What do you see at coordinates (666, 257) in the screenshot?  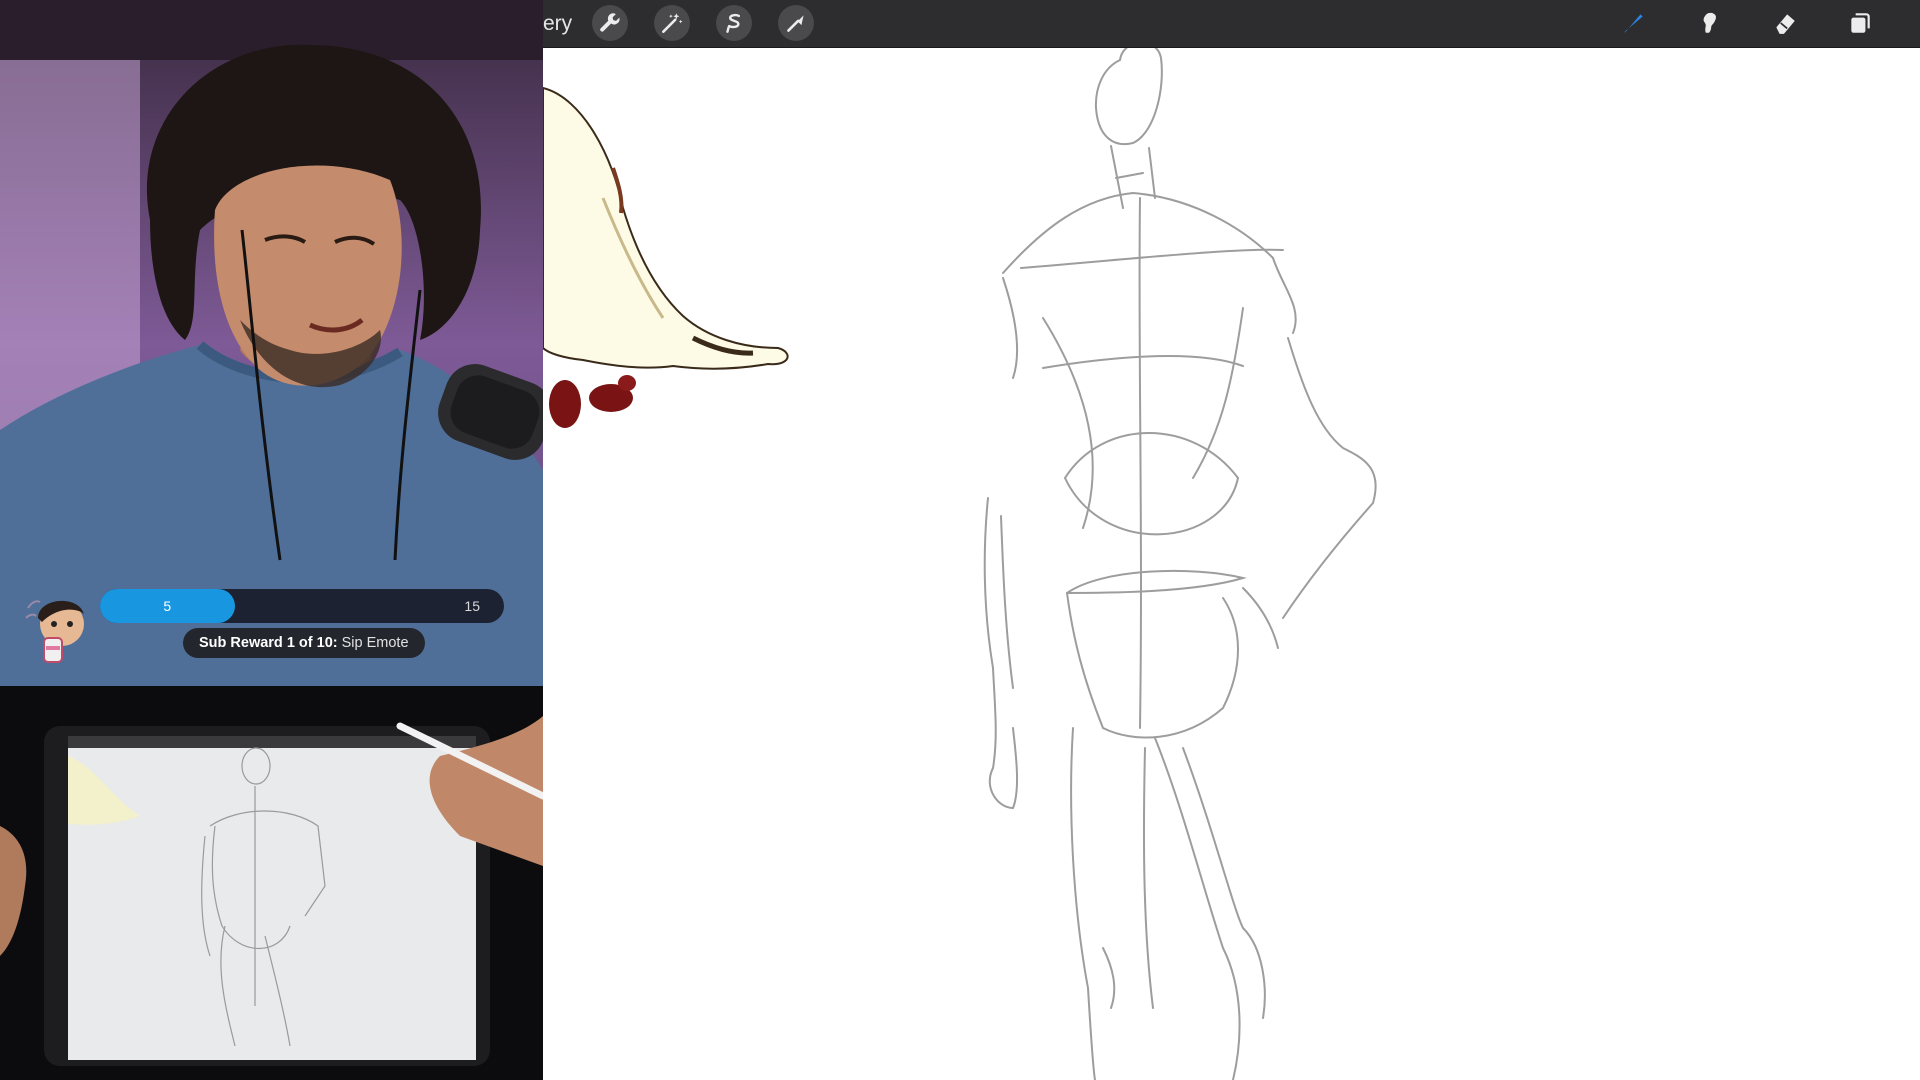 I see `reference-image` at bounding box center [666, 257].